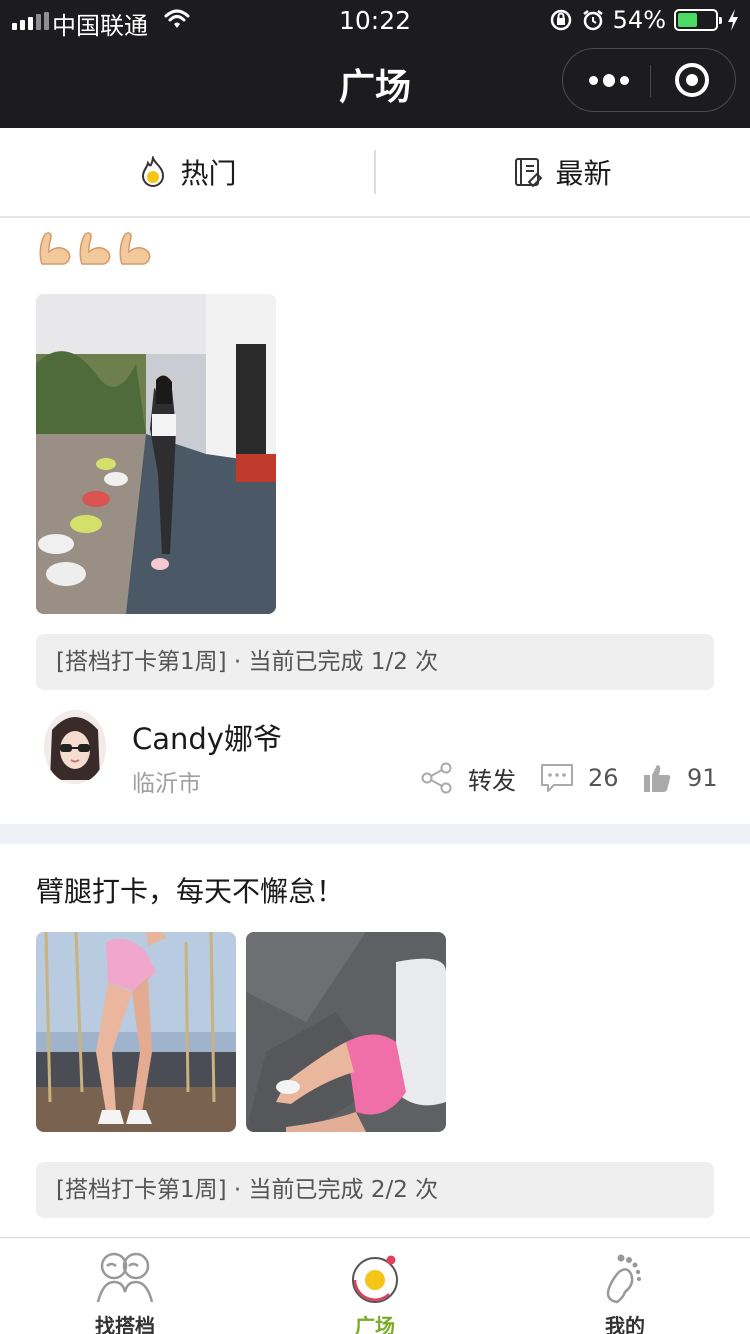  What do you see at coordinates (592, 20) in the screenshot?
I see `alarm-icon` at bounding box center [592, 20].